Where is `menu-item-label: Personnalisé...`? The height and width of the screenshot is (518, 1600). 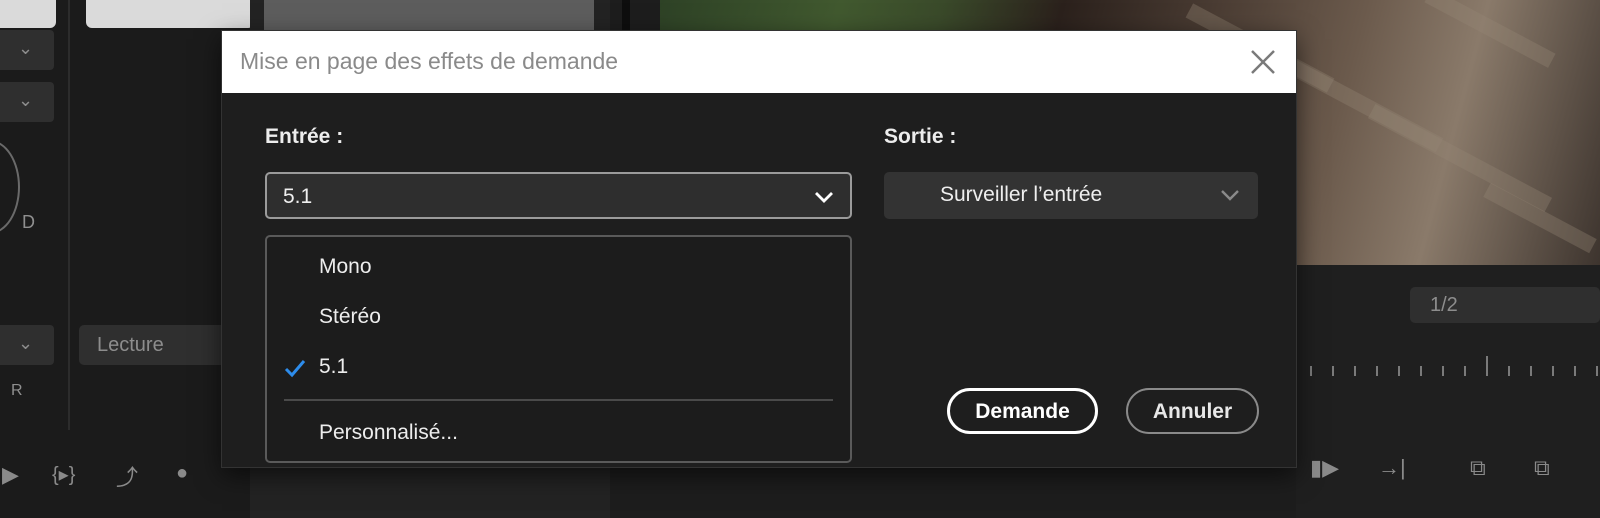 menu-item-label: Personnalisé... is located at coordinates (388, 432).